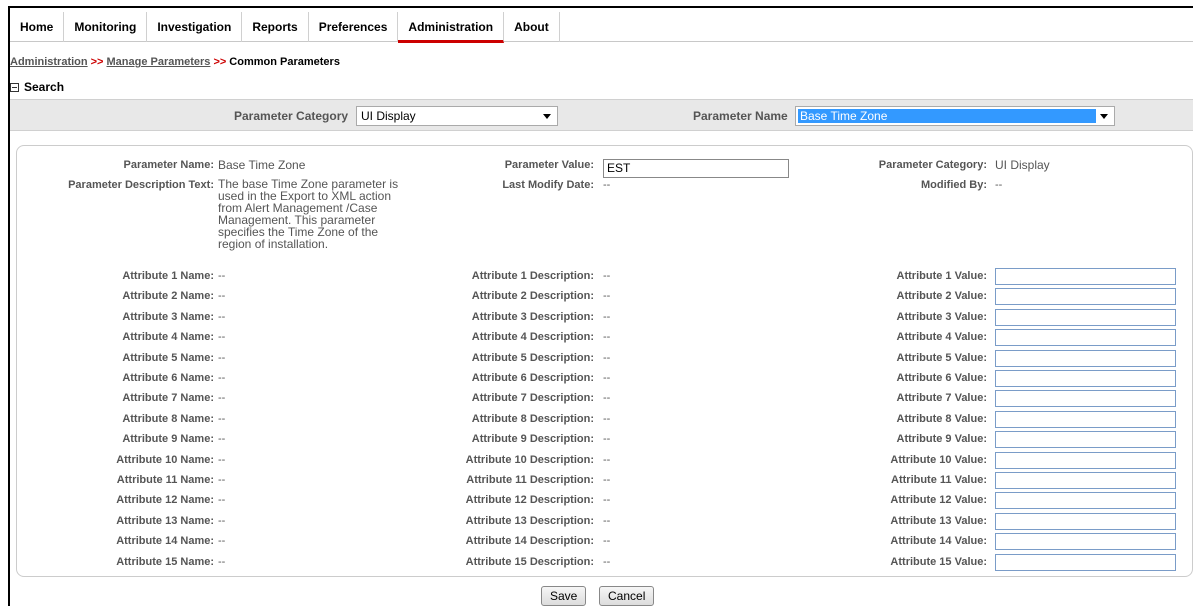  Describe the element at coordinates (607, 439) in the screenshot. I see `attribute-9-description-value: --` at that location.